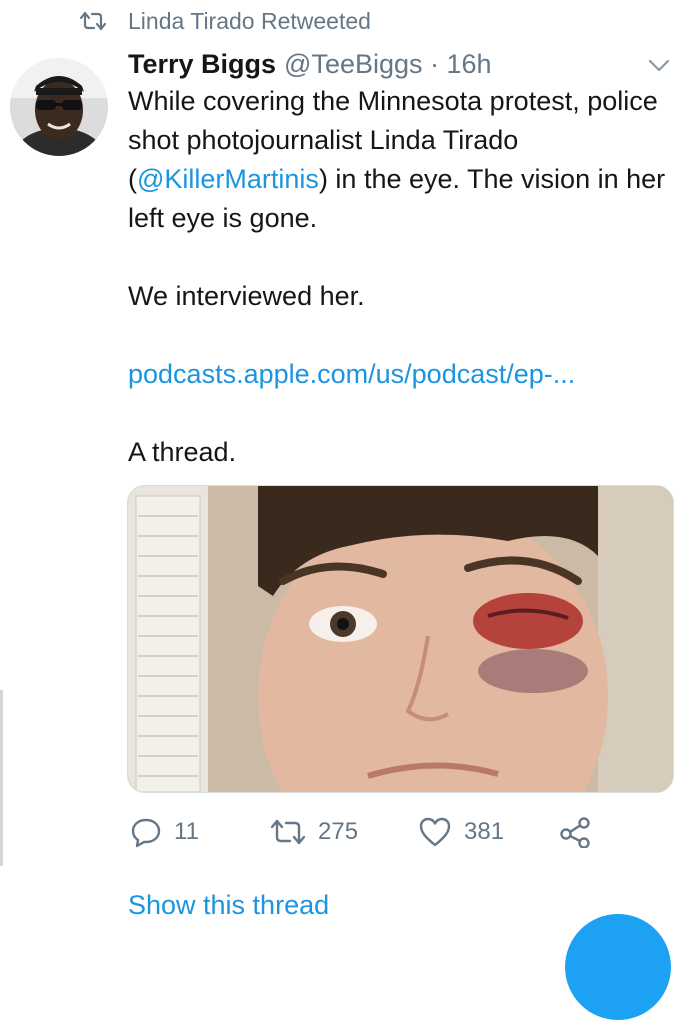 Image resolution: width=694 pixels, height=1020 pixels. What do you see at coordinates (186, 831) in the screenshot?
I see `reply-count: 11` at bounding box center [186, 831].